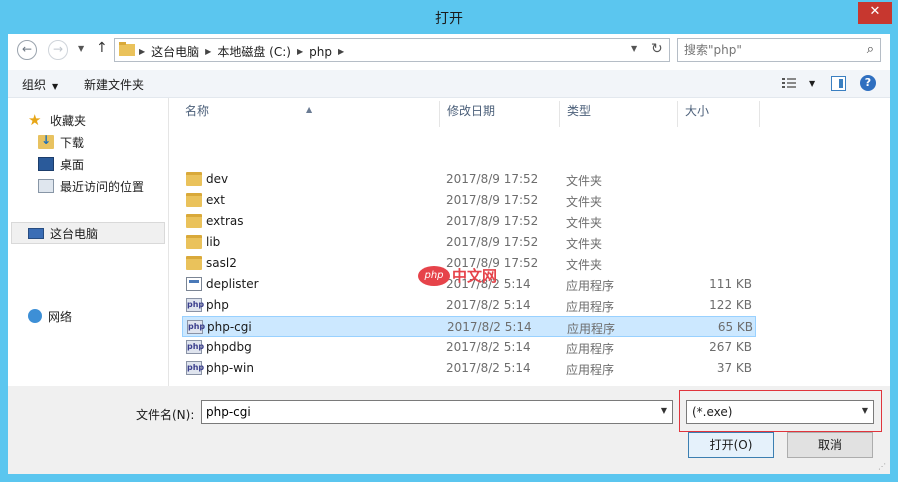 This screenshot has height=482, width=898. Describe the element at coordinates (46, 186) in the screenshot. I see `recent-places-icon` at that location.